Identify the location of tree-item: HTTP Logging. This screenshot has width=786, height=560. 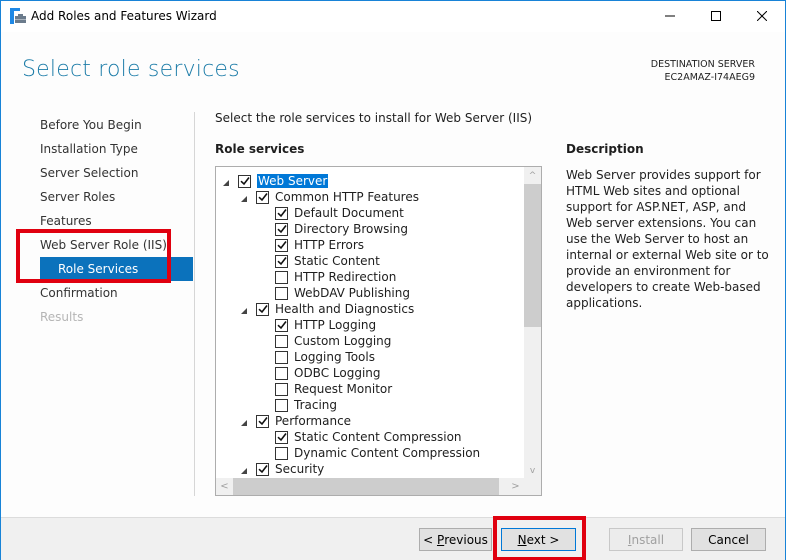
(325, 325).